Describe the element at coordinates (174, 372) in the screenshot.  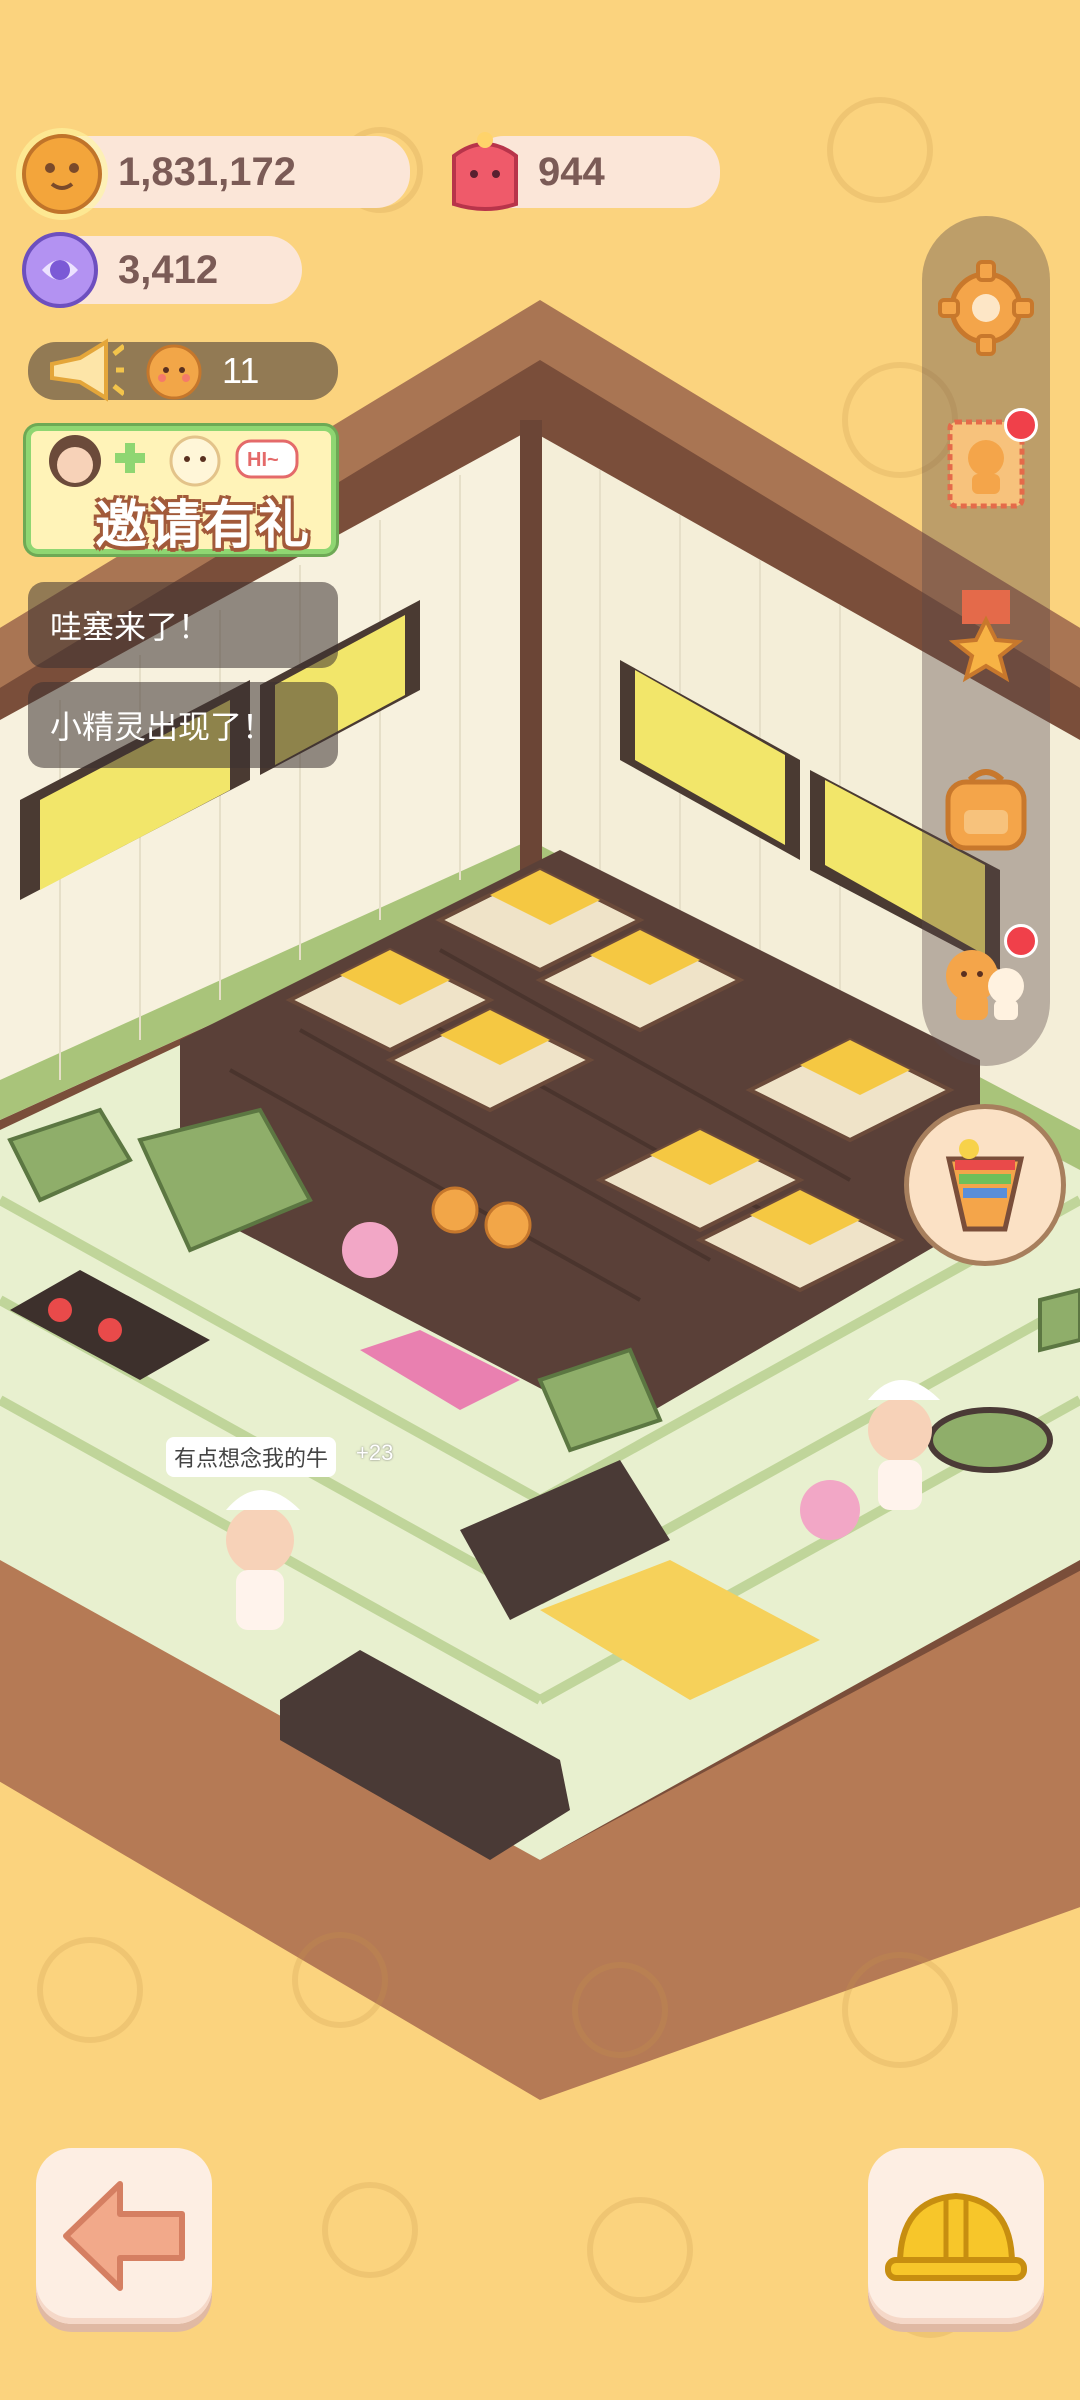
I see `cookie-mascot-icon` at that location.